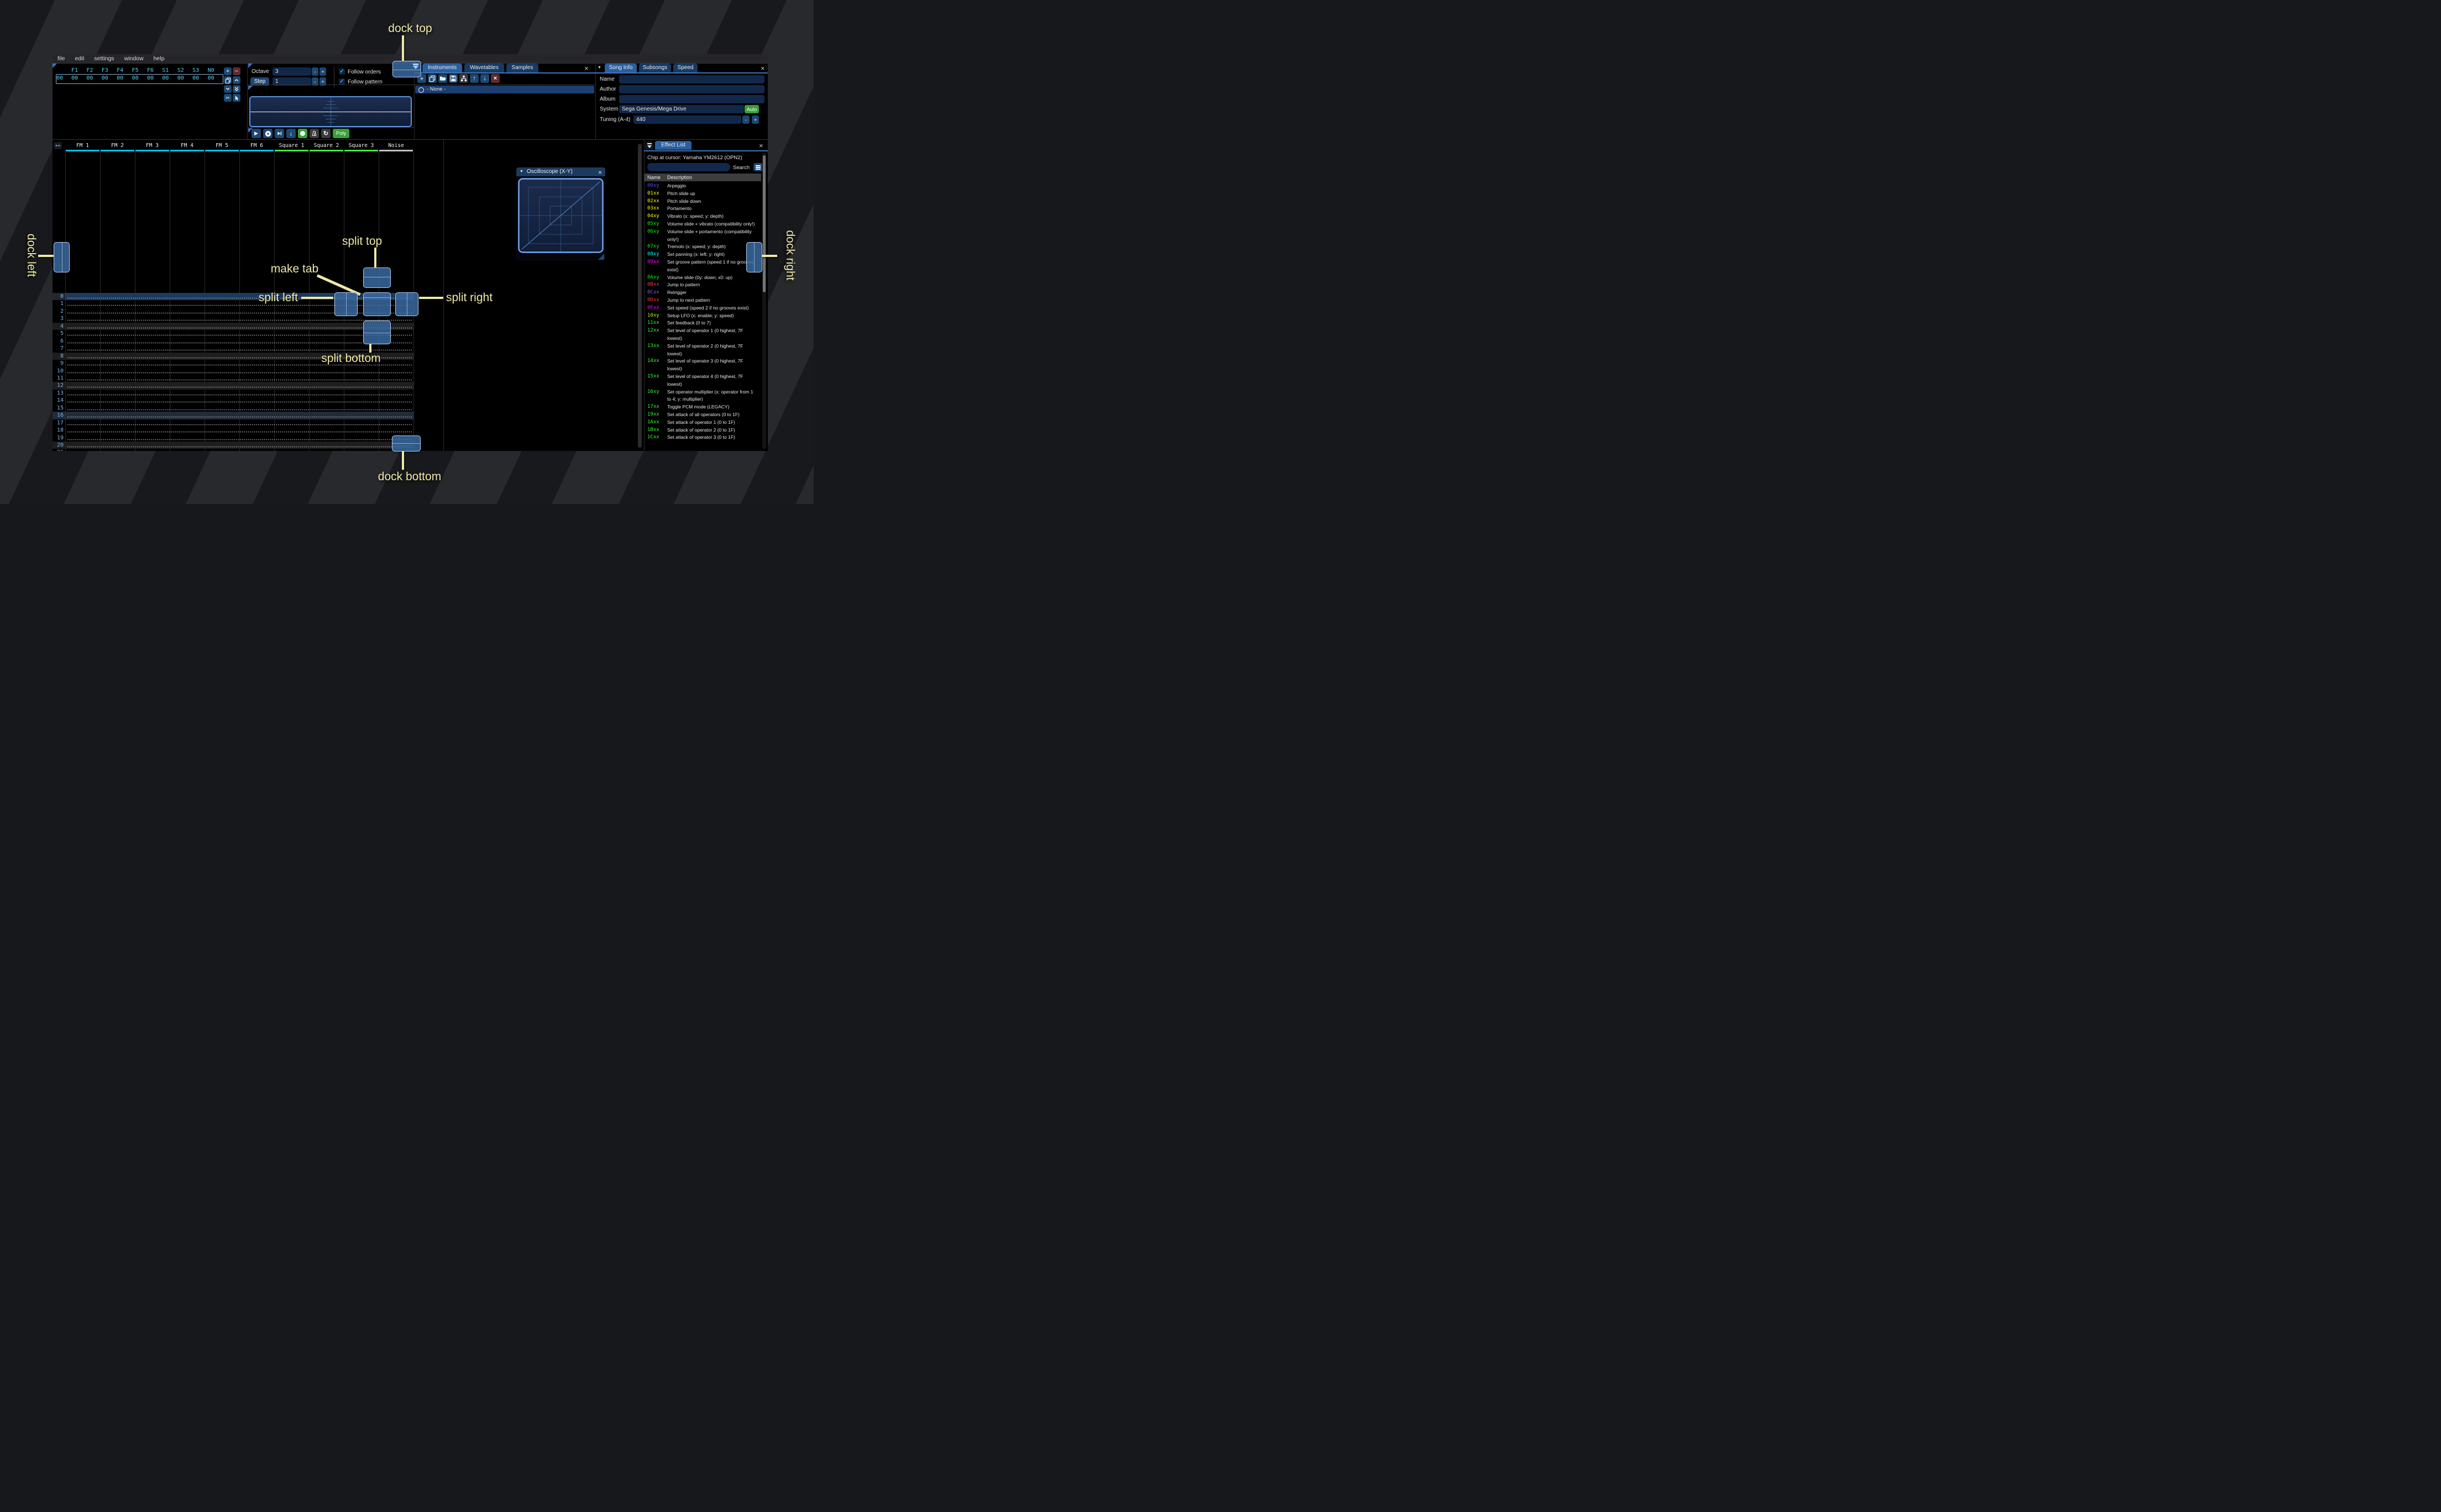 The width and height of the screenshot is (2441, 1512). What do you see at coordinates (406, 304) in the screenshot?
I see `split-right-target` at bounding box center [406, 304].